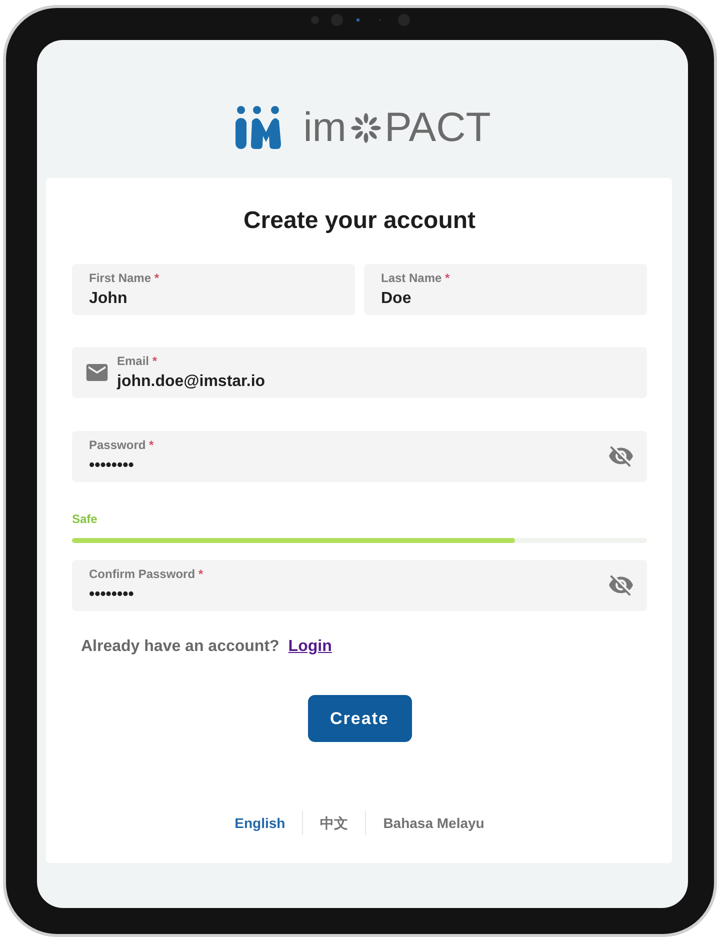 The image size is (720, 940). Describe the element at coordinates (360, 718) in the screenshot. I see `create-button: Create` at that location.